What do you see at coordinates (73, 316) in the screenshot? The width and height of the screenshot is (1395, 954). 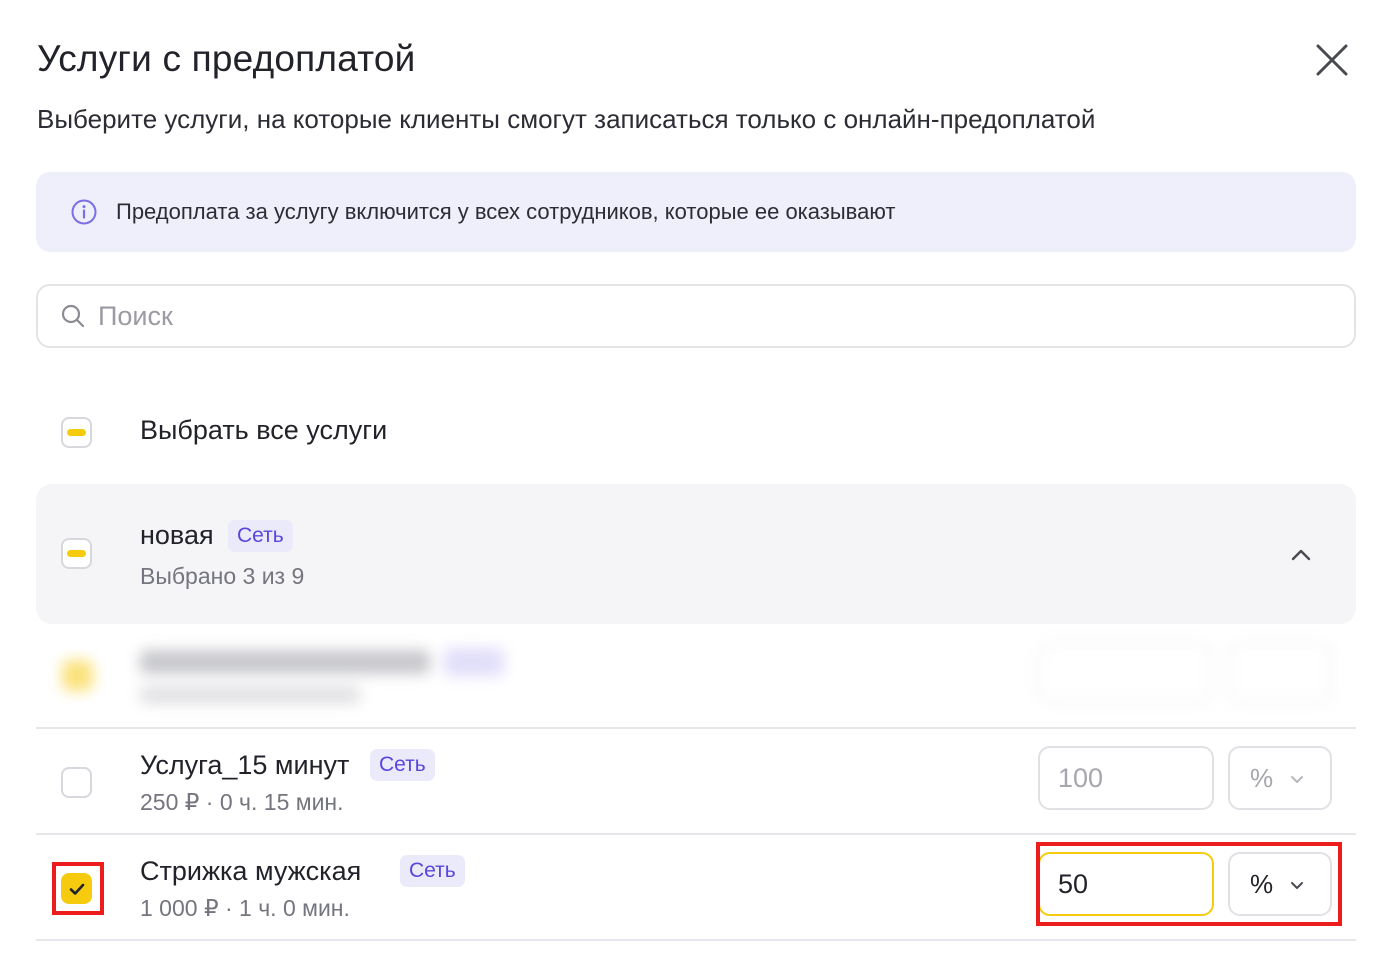 I see `search-icon` at bounding box center [73, 316].